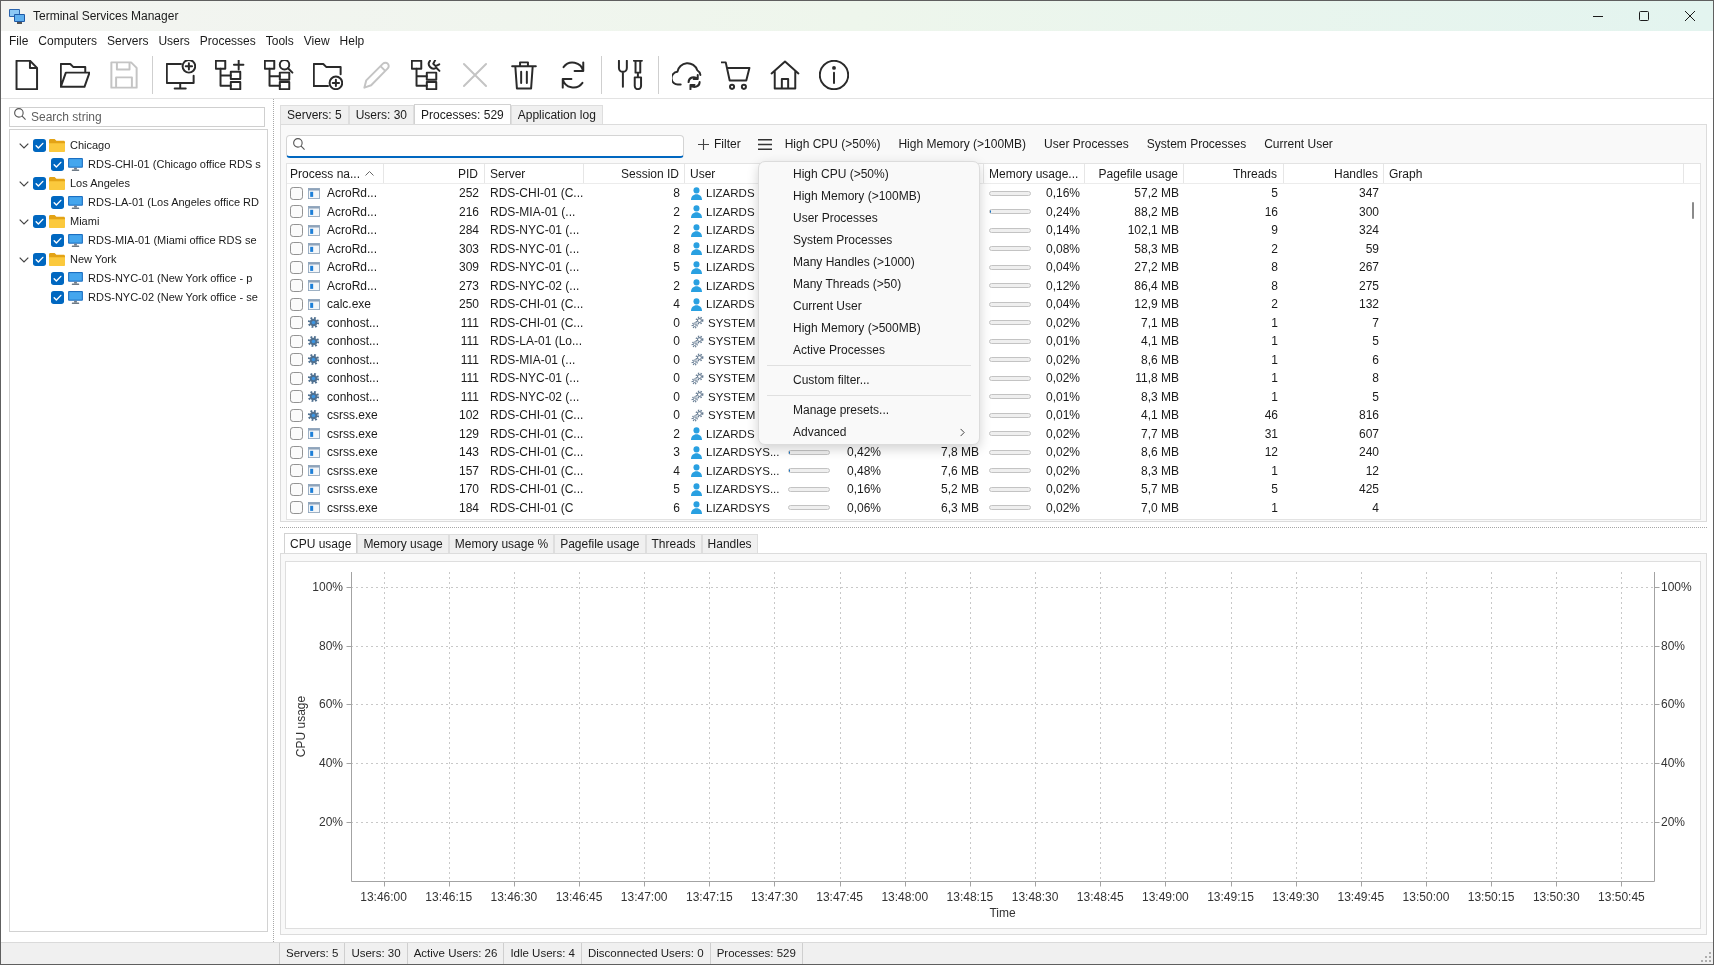 Image resolution: width=1714 pixels, height=965 pixels. Describe the element at coordinates (649, 173) in the screenshot. I see `column-header: Session ID` at that location.